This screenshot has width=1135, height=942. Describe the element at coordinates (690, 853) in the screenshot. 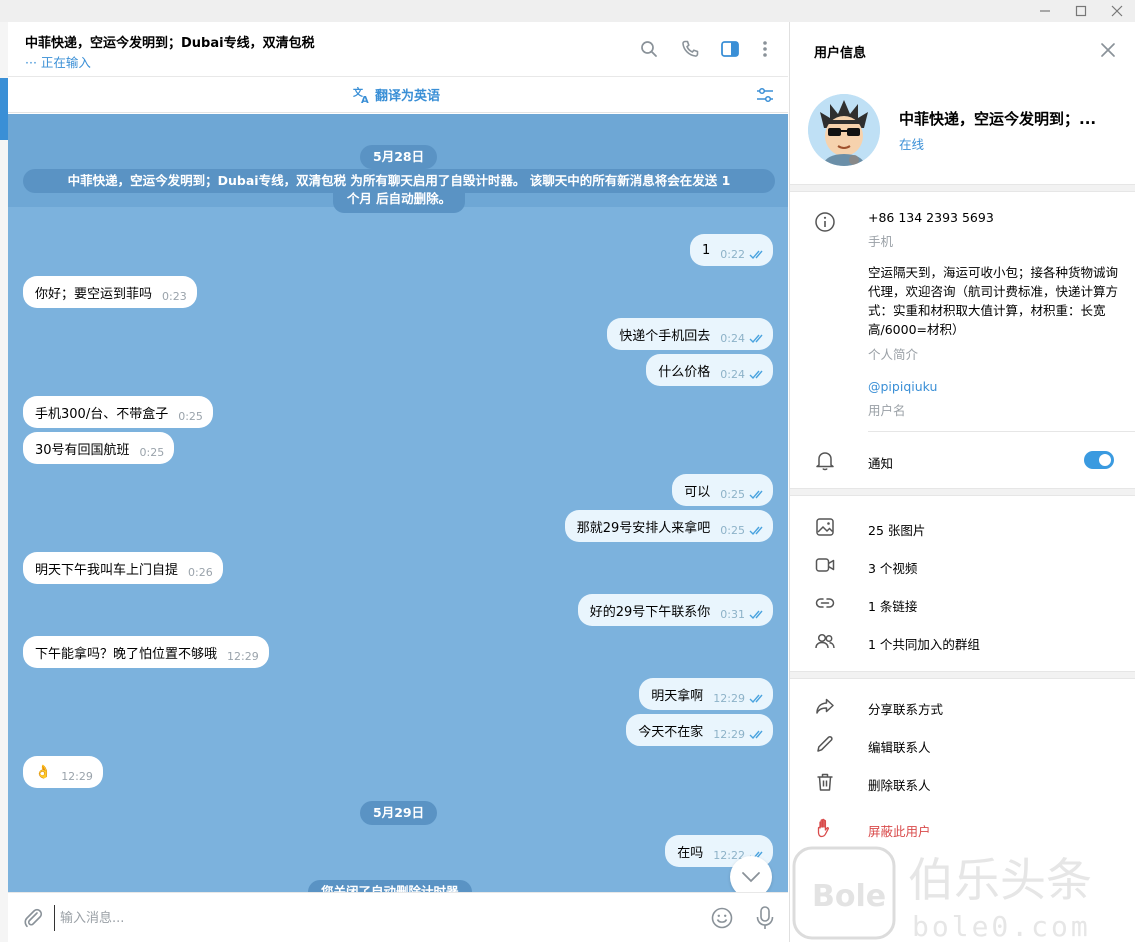

I see `message-text: 在吗` at that location.